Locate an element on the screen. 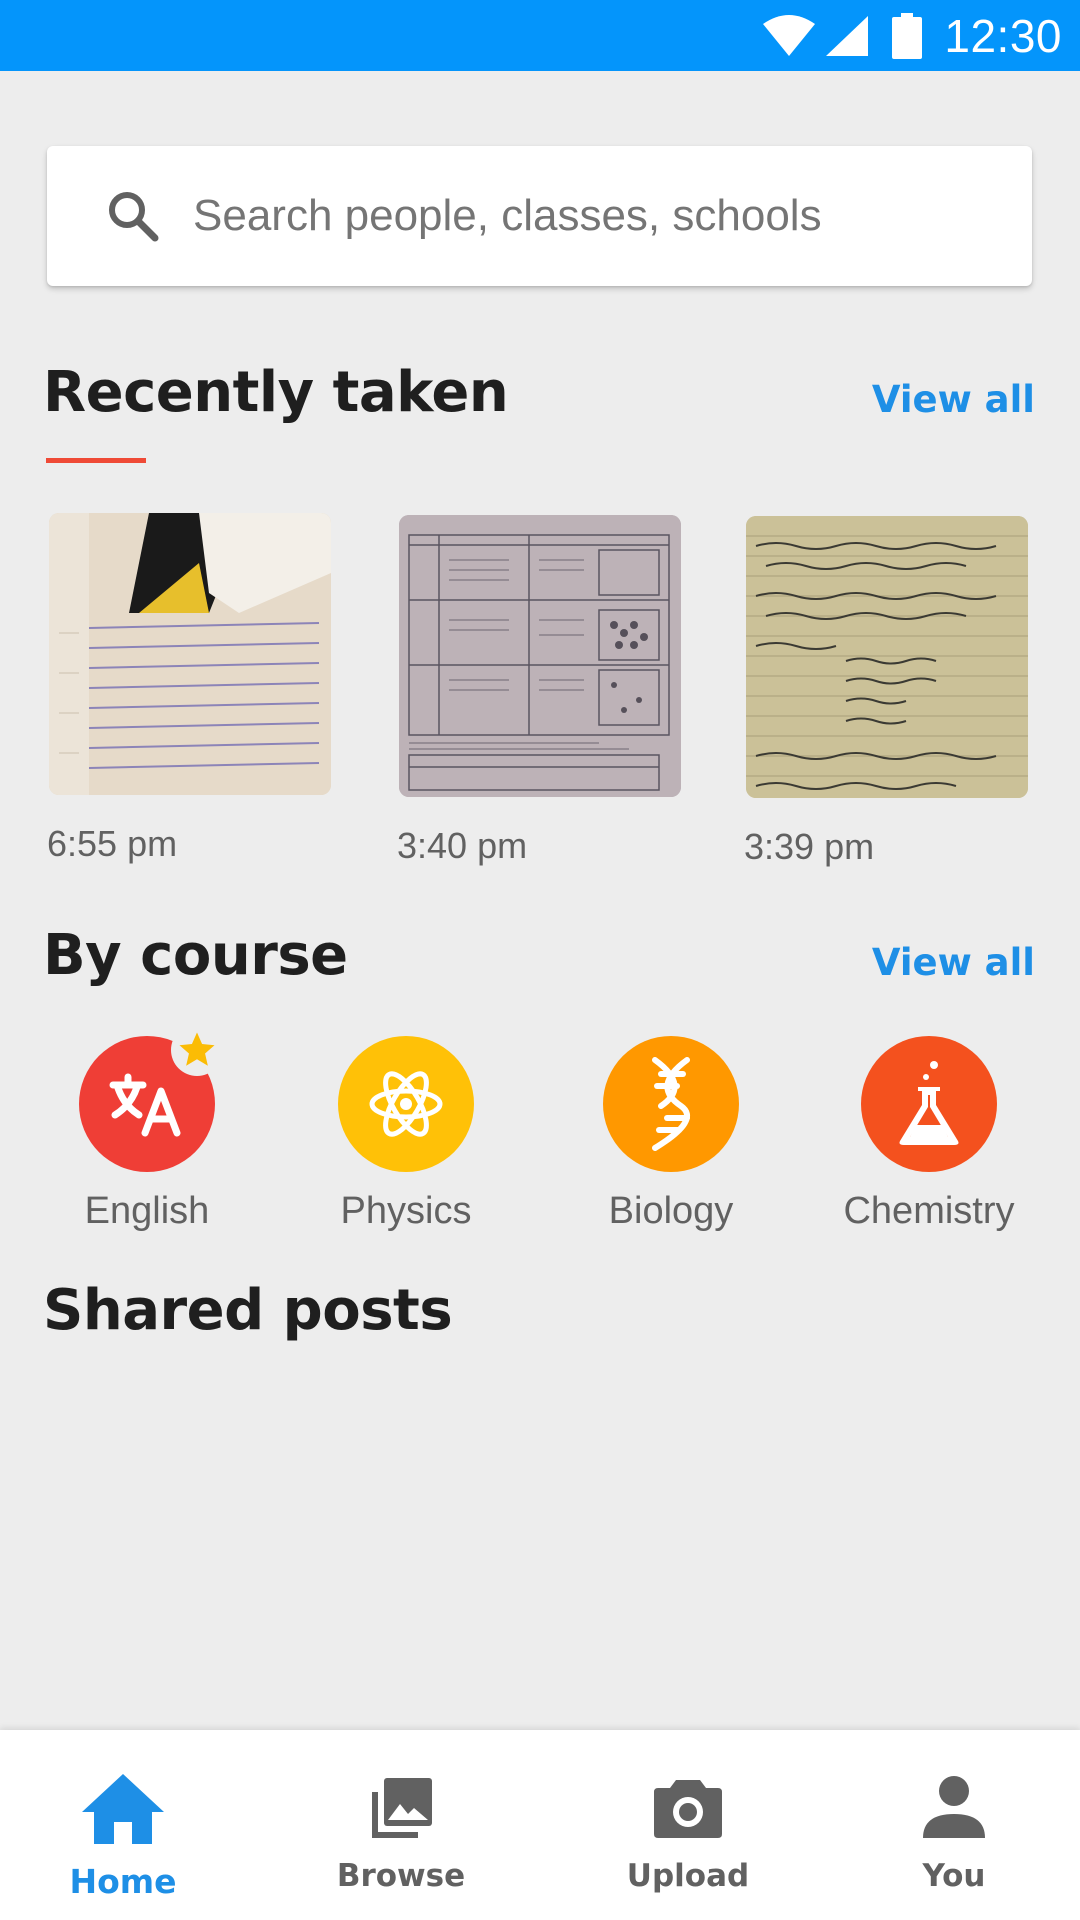  status-time: 12:30 is located at coordinates (1003, 35).